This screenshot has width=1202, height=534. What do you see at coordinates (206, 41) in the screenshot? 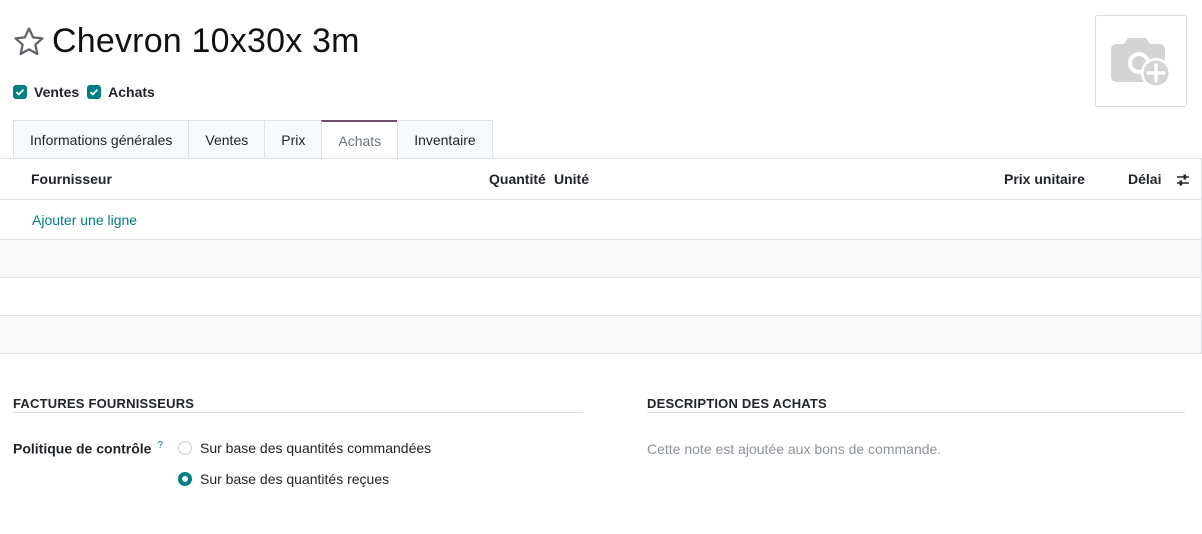
I see `product-title: Chevron 10x30x 3m` at bounding box center [206, 41].